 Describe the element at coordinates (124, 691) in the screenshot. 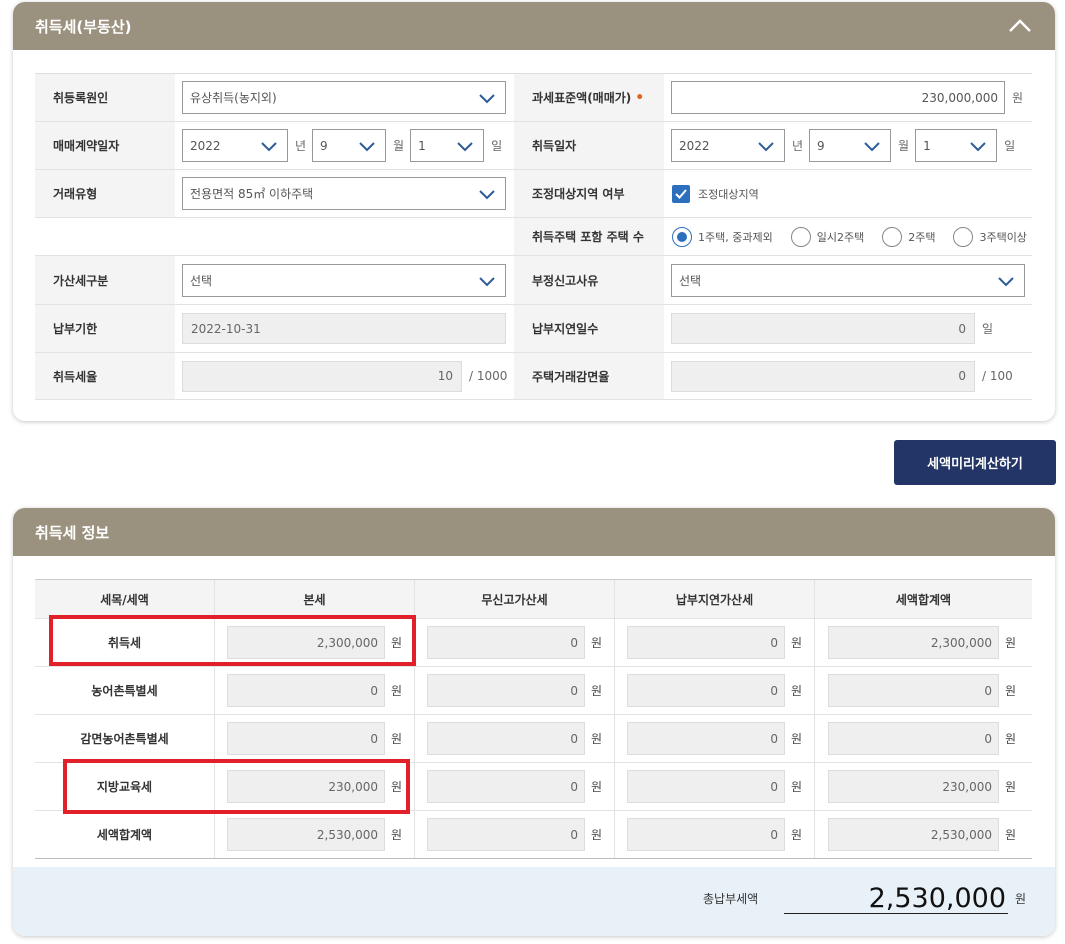

I see `row-label: 농어촌특별세` at that location.